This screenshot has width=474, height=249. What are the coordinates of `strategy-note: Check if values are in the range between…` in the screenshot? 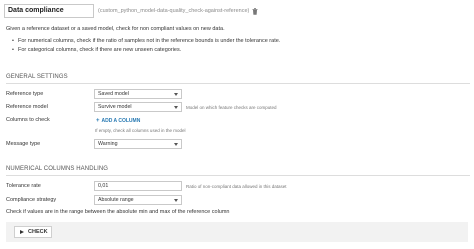 It's located at (118, 212).